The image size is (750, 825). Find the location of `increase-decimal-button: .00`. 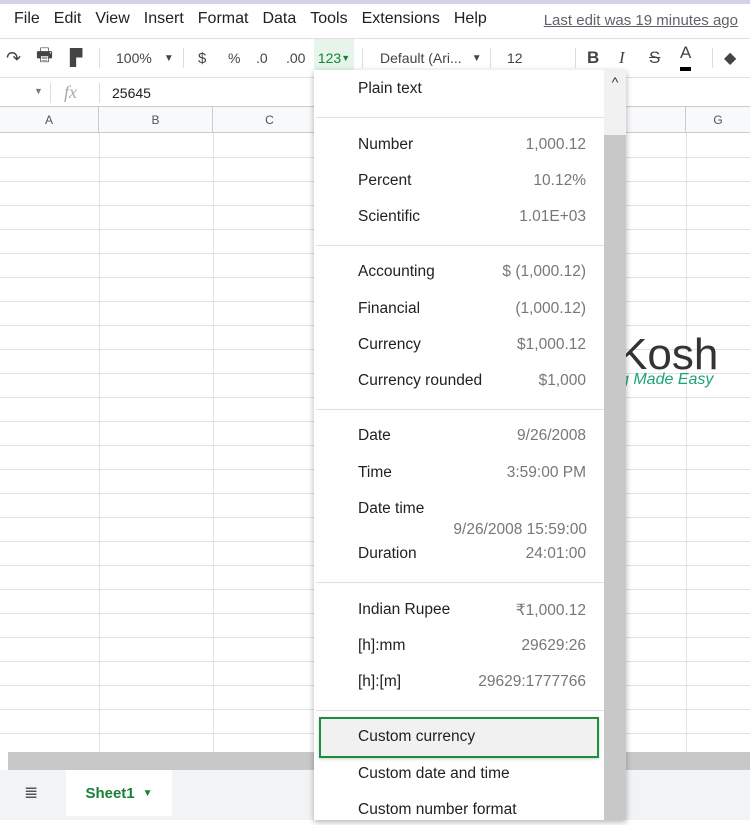

increase-decimal-button: .00 is located at coordinates (295, 58).